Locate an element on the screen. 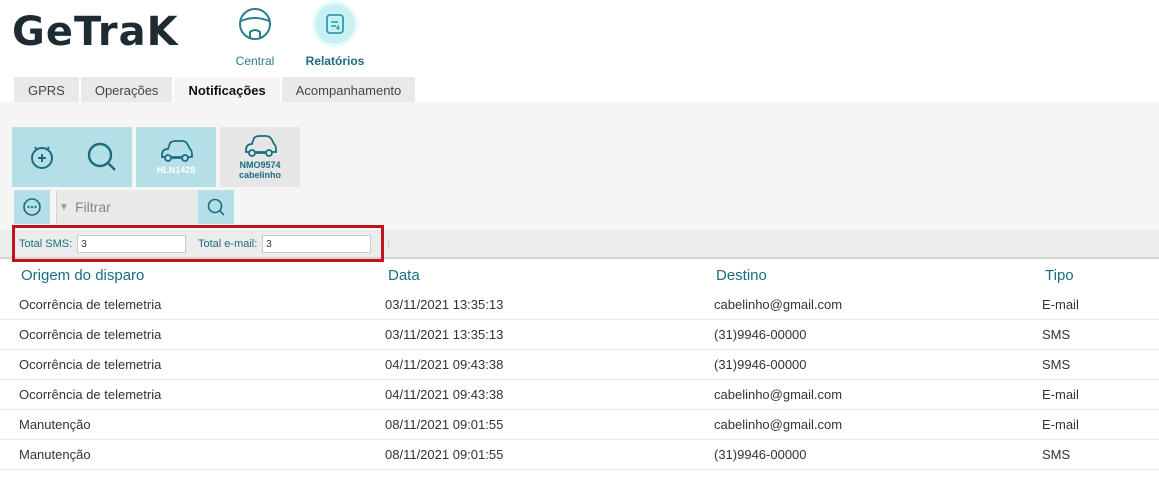 The height and width of the screenshot is (485, 1159). add-device-icon is located at coordinates (42, 157).